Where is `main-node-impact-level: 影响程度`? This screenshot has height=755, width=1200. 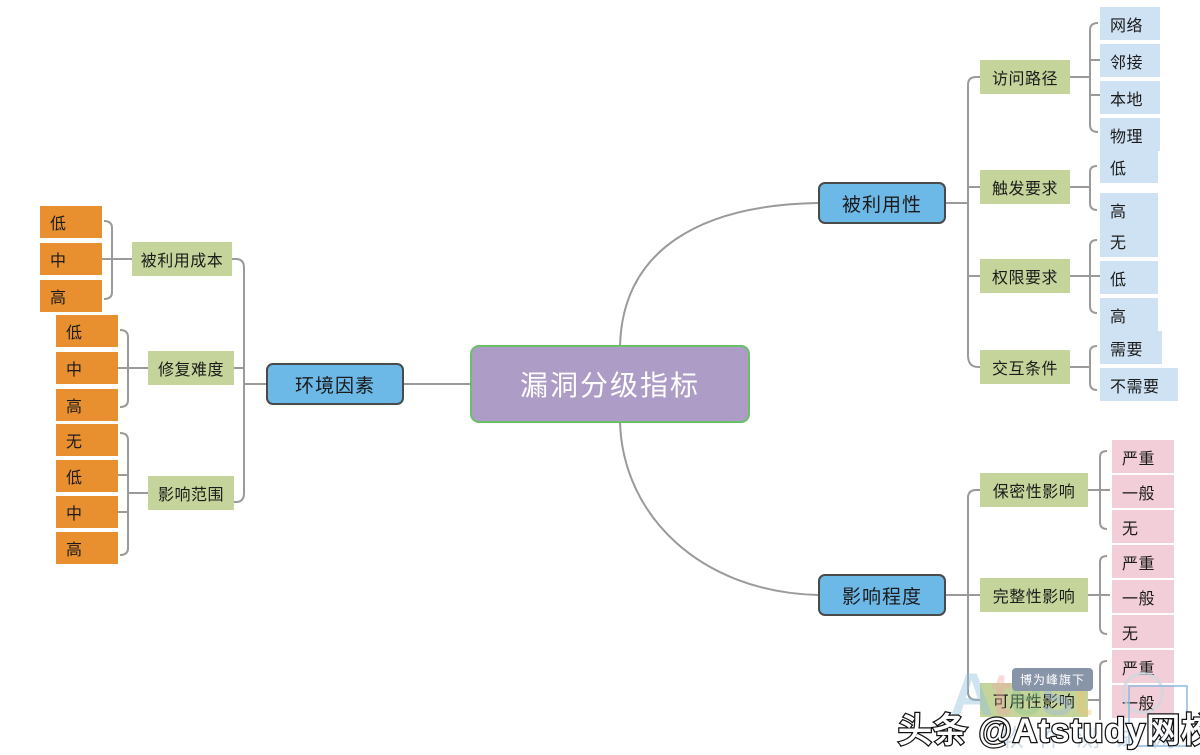 main-node-impact-level: 影响程度 is located at coordinates (882, 595).